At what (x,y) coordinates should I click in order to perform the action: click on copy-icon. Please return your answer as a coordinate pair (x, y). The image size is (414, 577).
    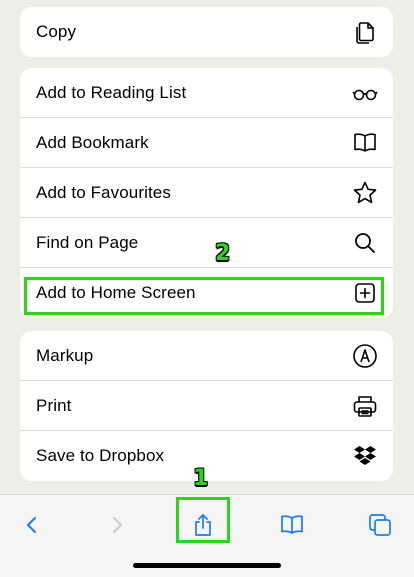
    Looking at the image, I should click on (365, 32).